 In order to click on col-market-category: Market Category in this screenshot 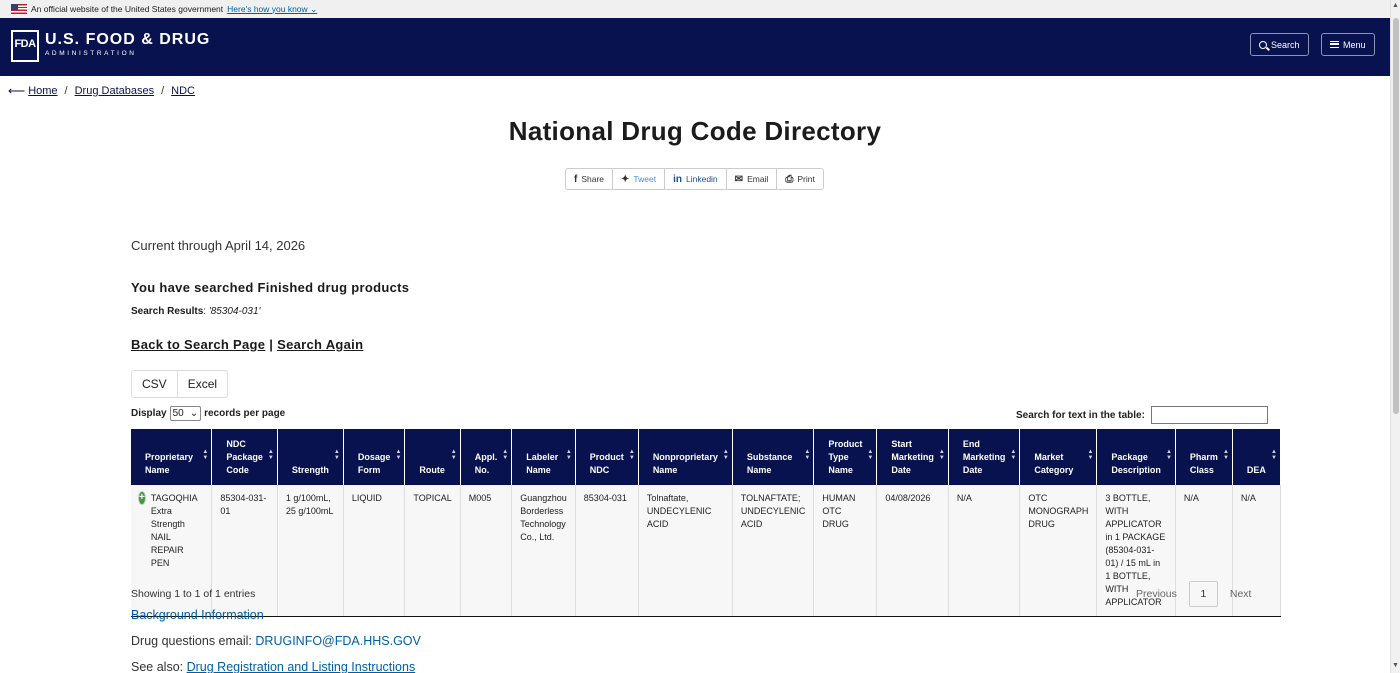, I will do `click(1058, 457)`.